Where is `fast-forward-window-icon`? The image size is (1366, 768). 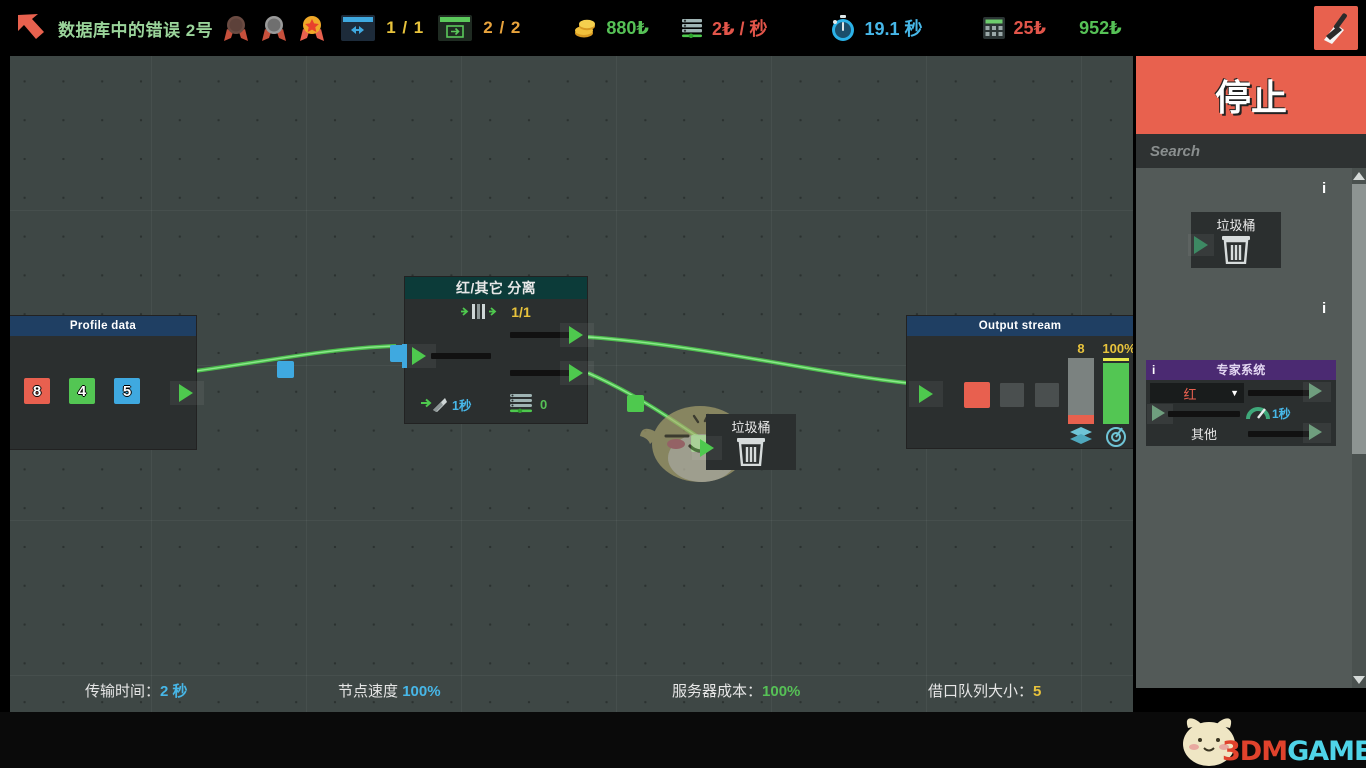 fast-forward-window-icon is located at coordinates (358, 28).